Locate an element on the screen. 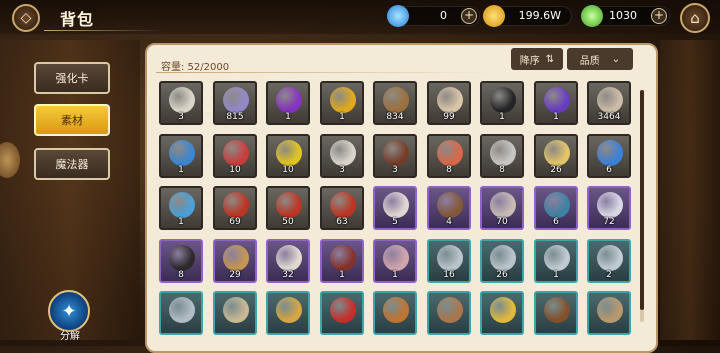  purple-crystal-icon is located at coordinates (557, 100).